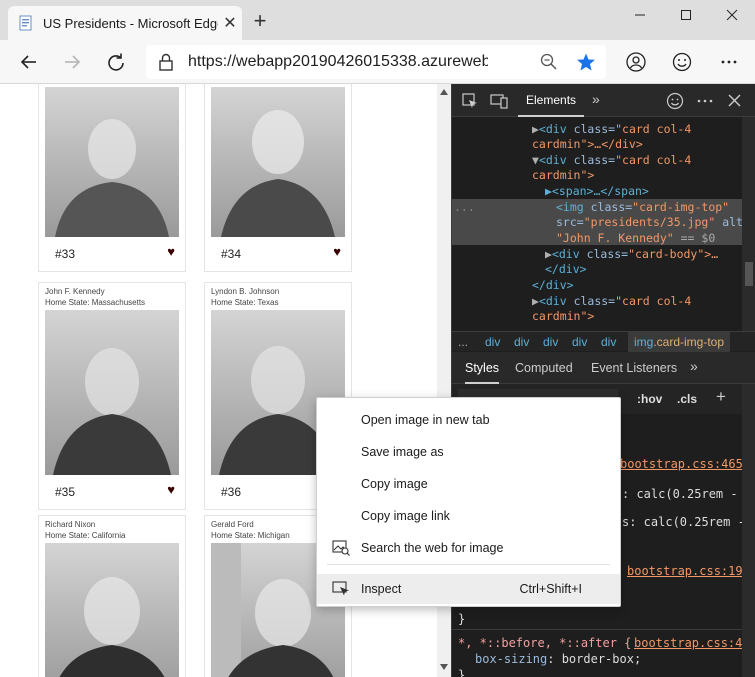 The width and height of the screenshot is (755, 677). What do you see at coordinates (634, 368) in the screenshot?
I see `tab-event-listeners: Event Listeners` at bounding box center [634, 368].